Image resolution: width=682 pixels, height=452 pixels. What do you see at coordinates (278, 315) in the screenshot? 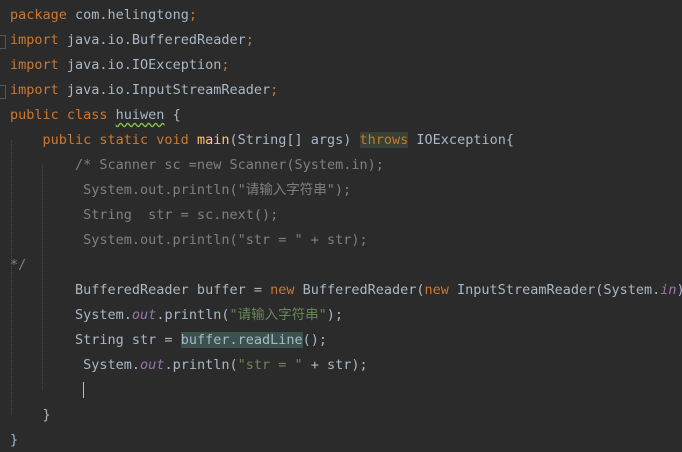
I see `string-literal-token: "请输入字符串"` at bounding box center [278, 315].